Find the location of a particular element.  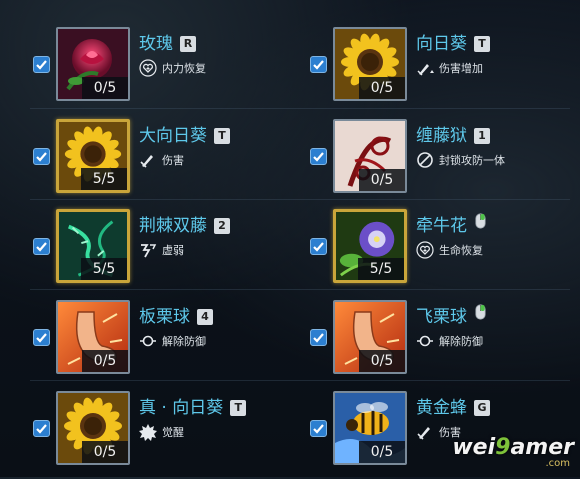

skill-name-row: 真 · 向日葵 T is located at coordinates (193, 405).